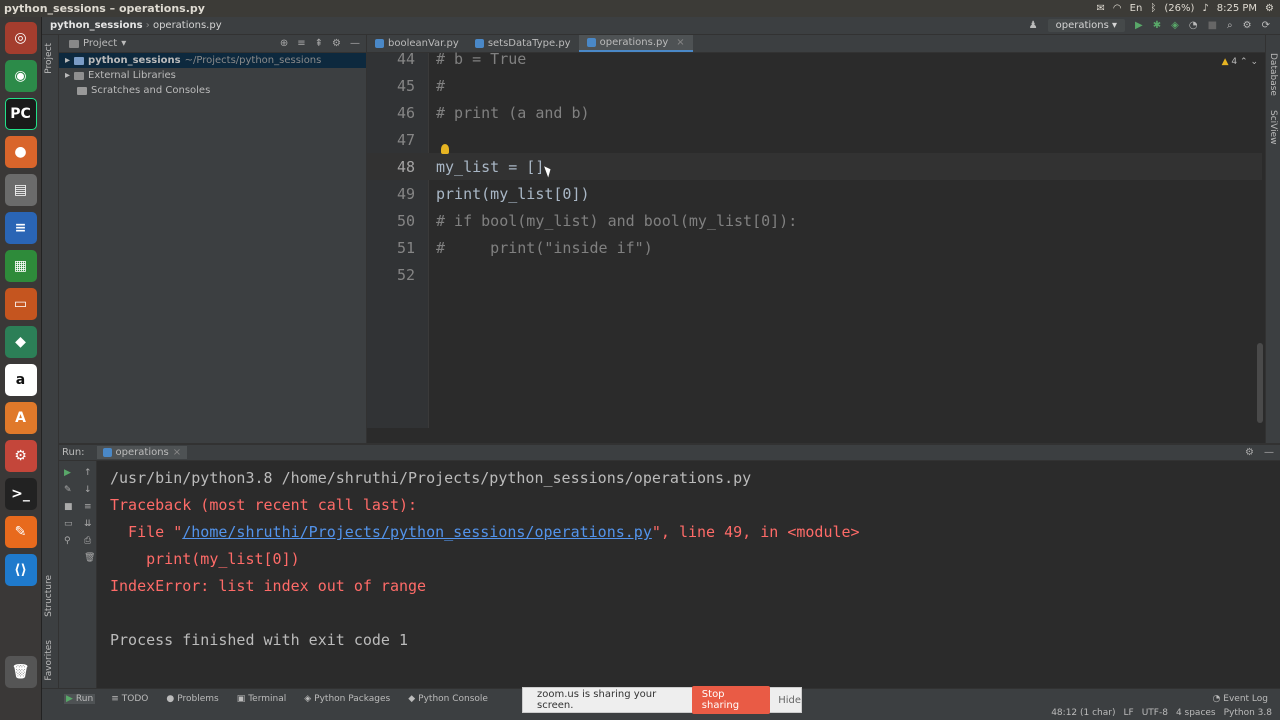  I want to click on scroll-down-icon: ↓, so click(89, 490).